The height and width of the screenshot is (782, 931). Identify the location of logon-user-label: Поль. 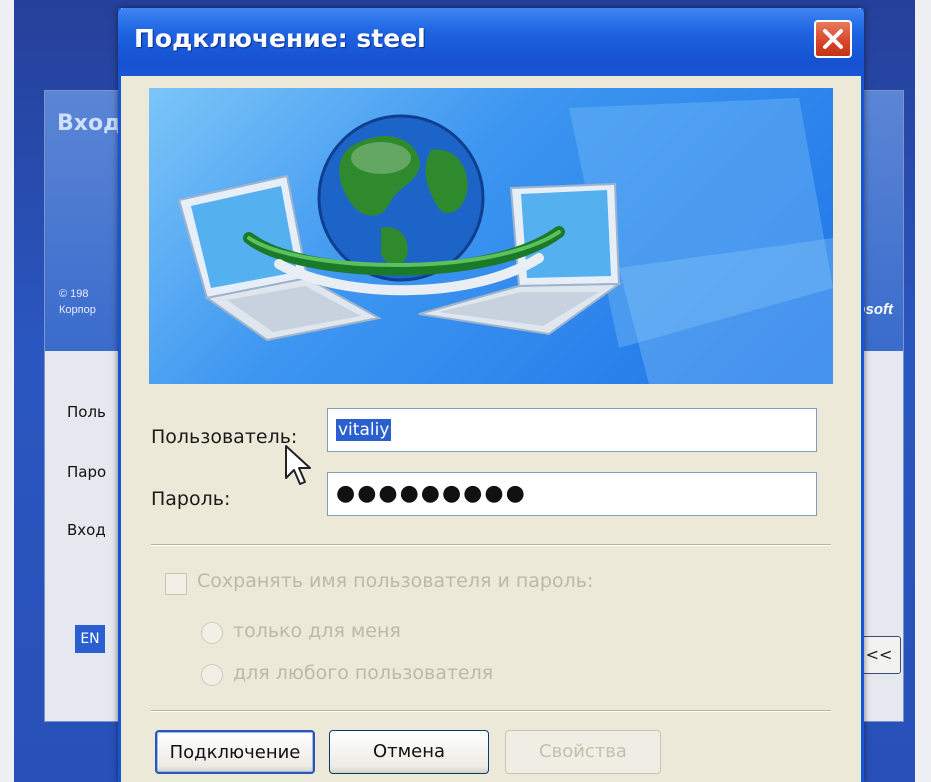
(86, 412).